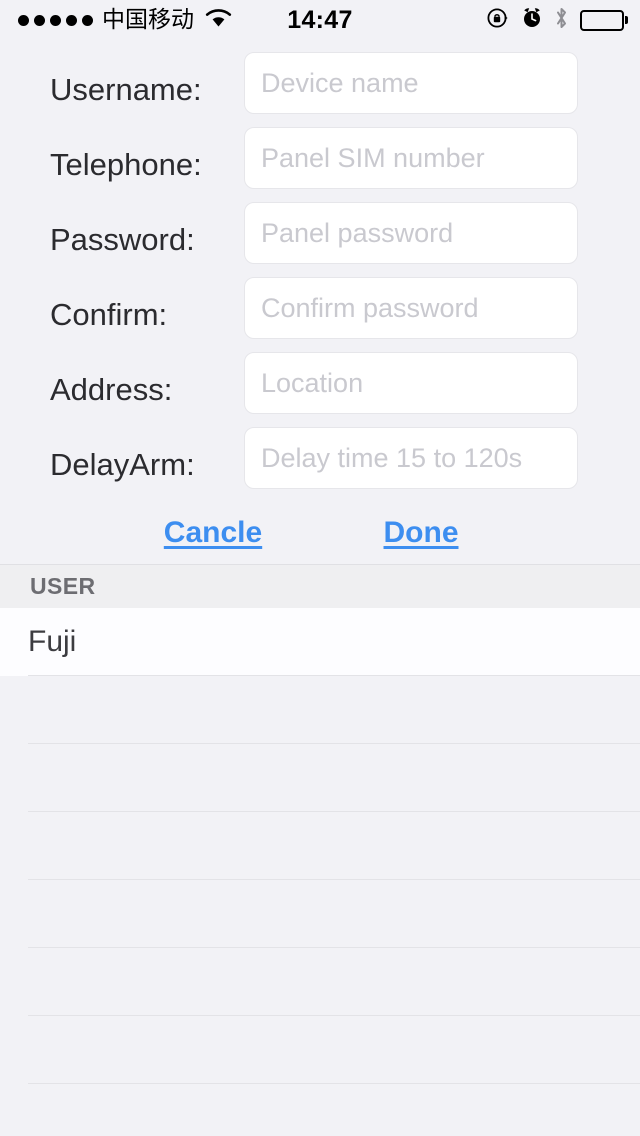  I want to click on telephone-label: Telephone:, so click(126, 164).